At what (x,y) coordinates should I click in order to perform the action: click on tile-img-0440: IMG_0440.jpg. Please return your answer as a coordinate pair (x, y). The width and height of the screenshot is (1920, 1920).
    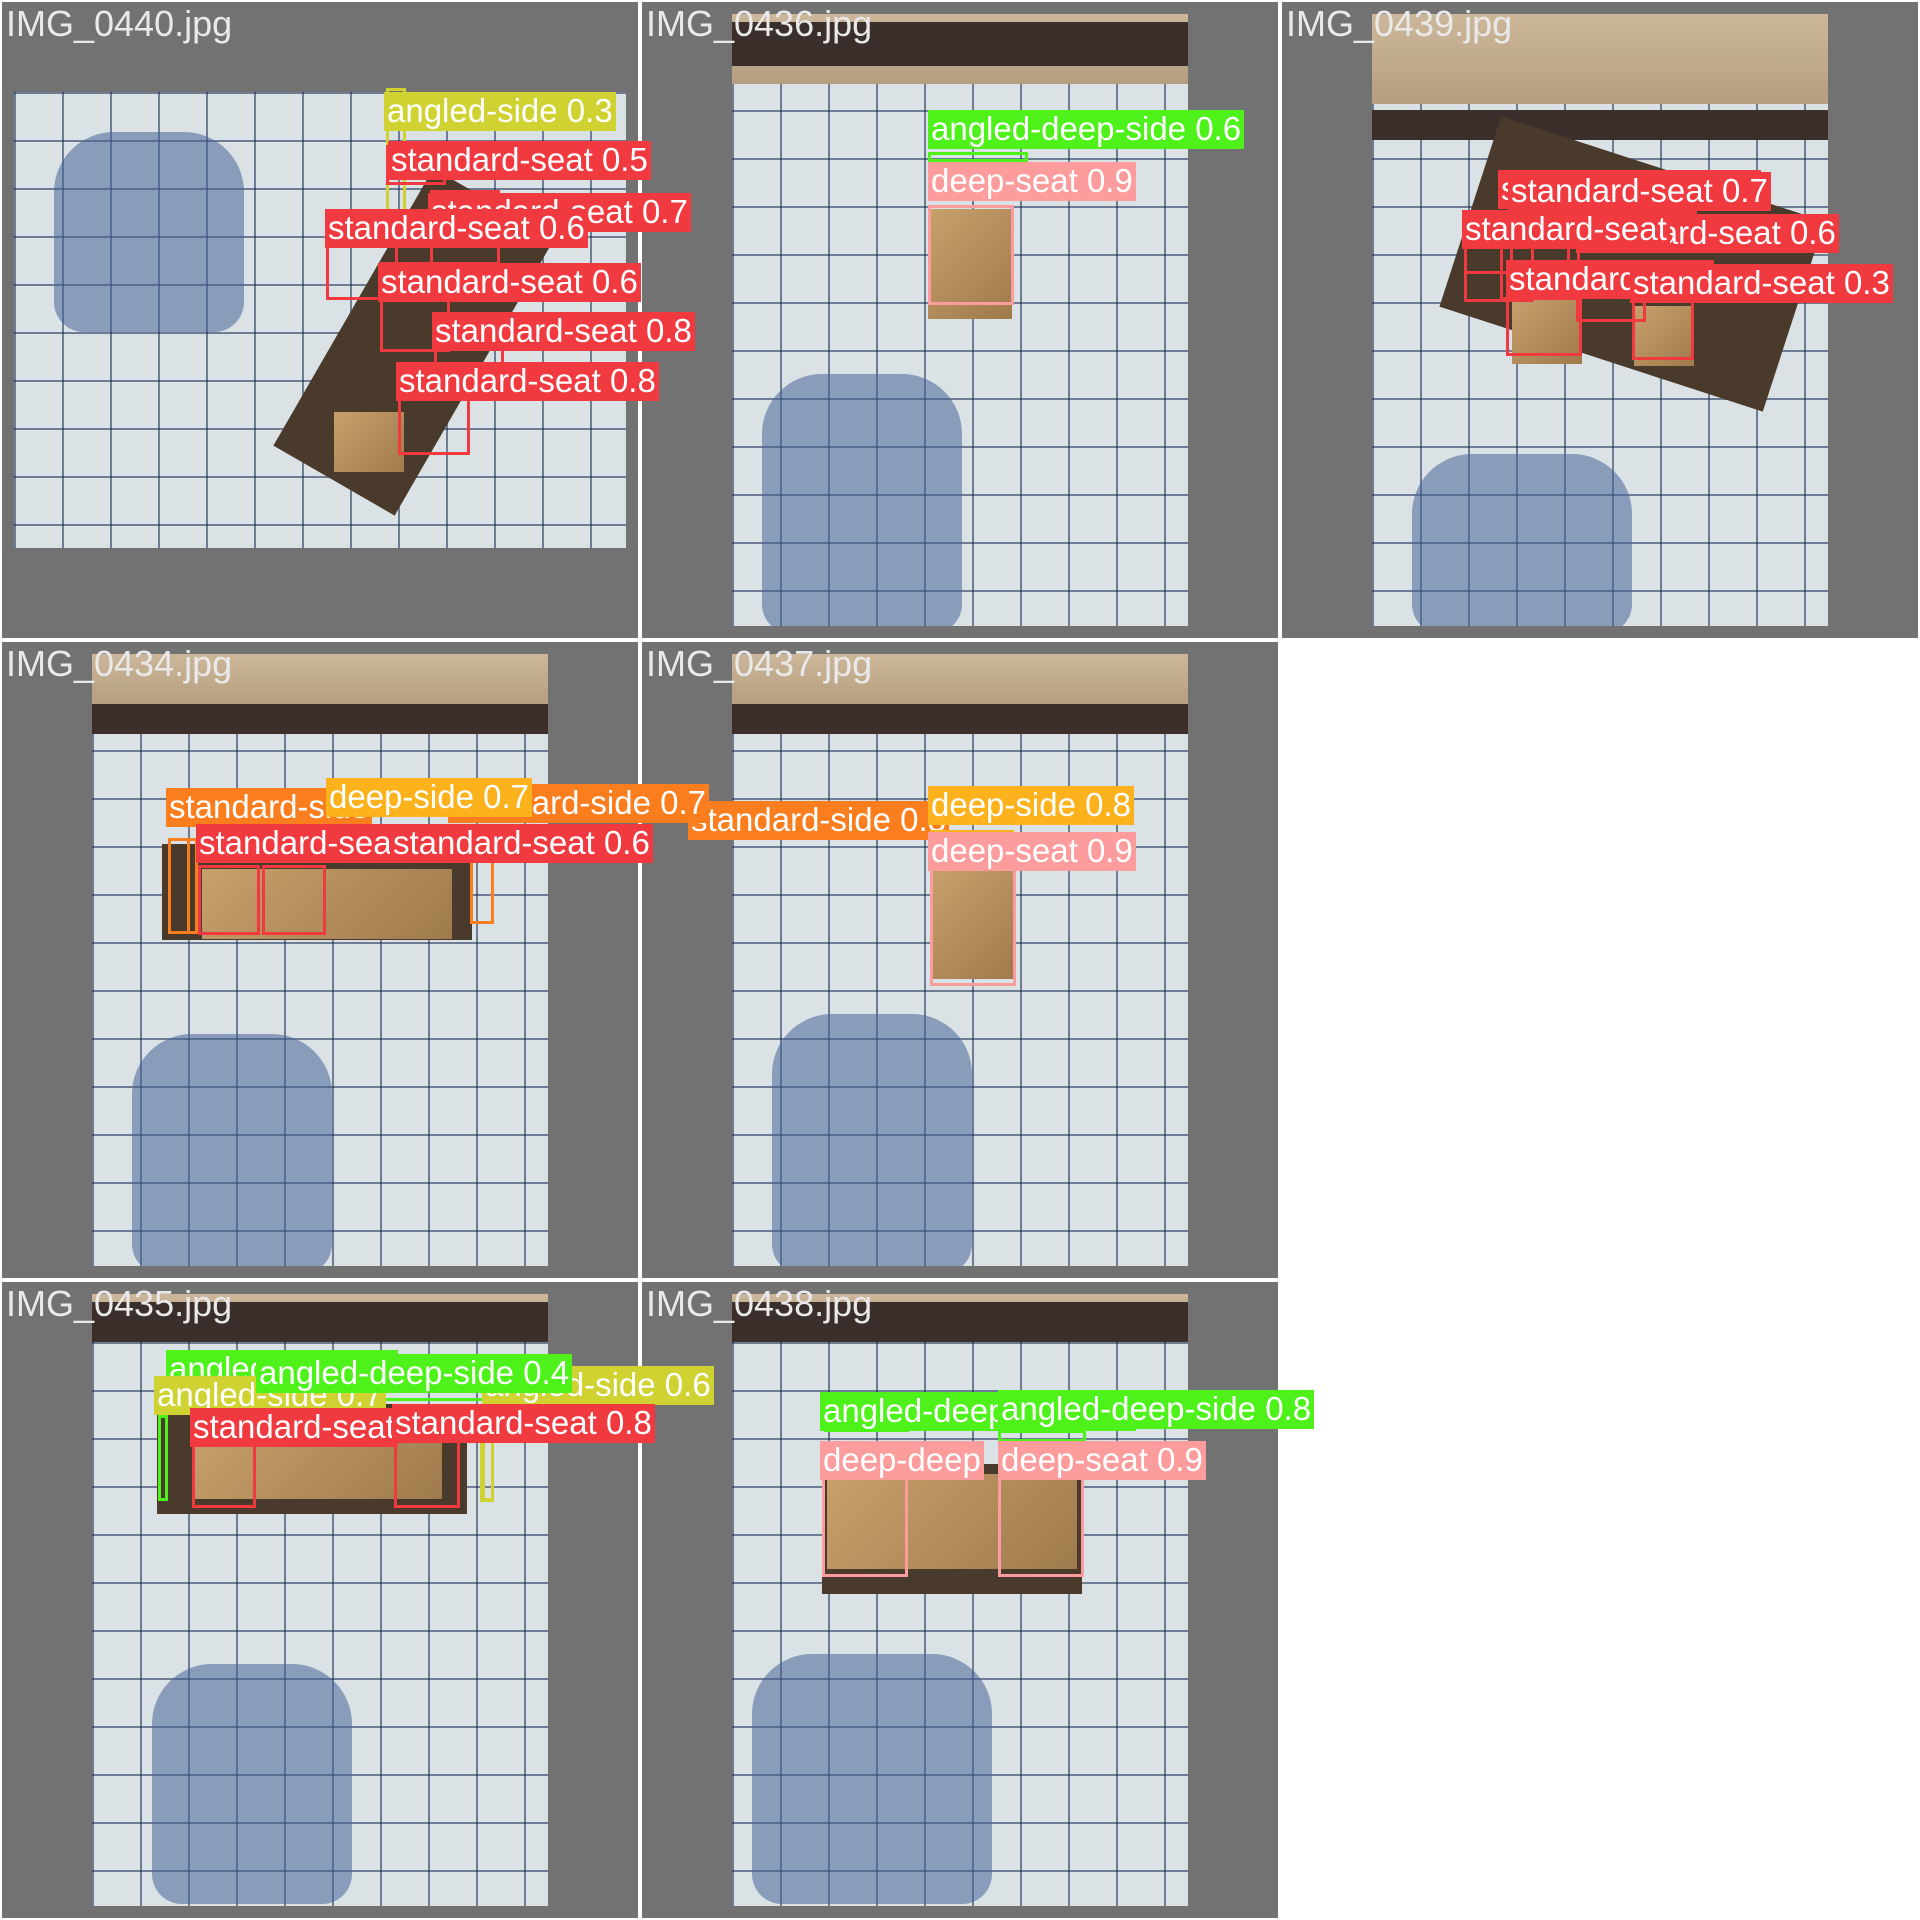
    Looking at the image, I should click on (320, 320).